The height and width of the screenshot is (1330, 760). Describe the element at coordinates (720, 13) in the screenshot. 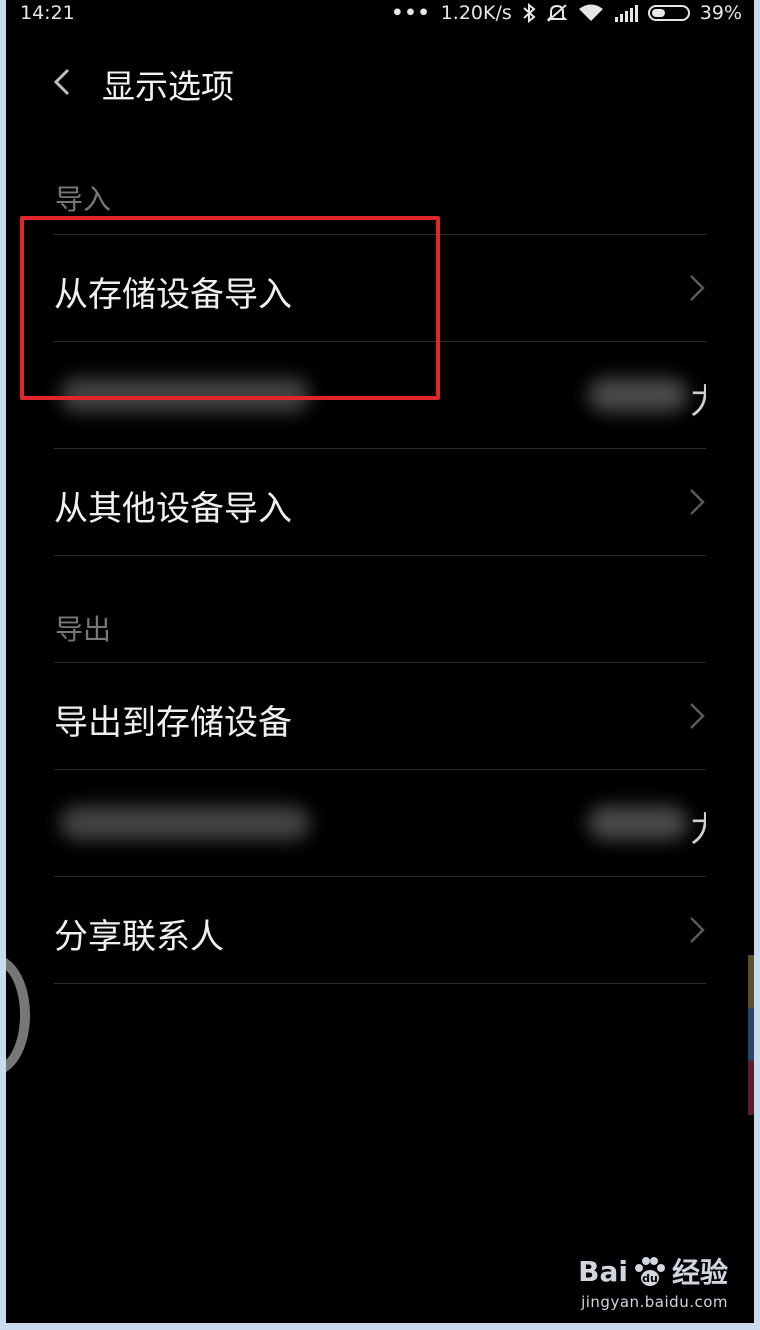

I see `battery-percent: 39%` at that location.